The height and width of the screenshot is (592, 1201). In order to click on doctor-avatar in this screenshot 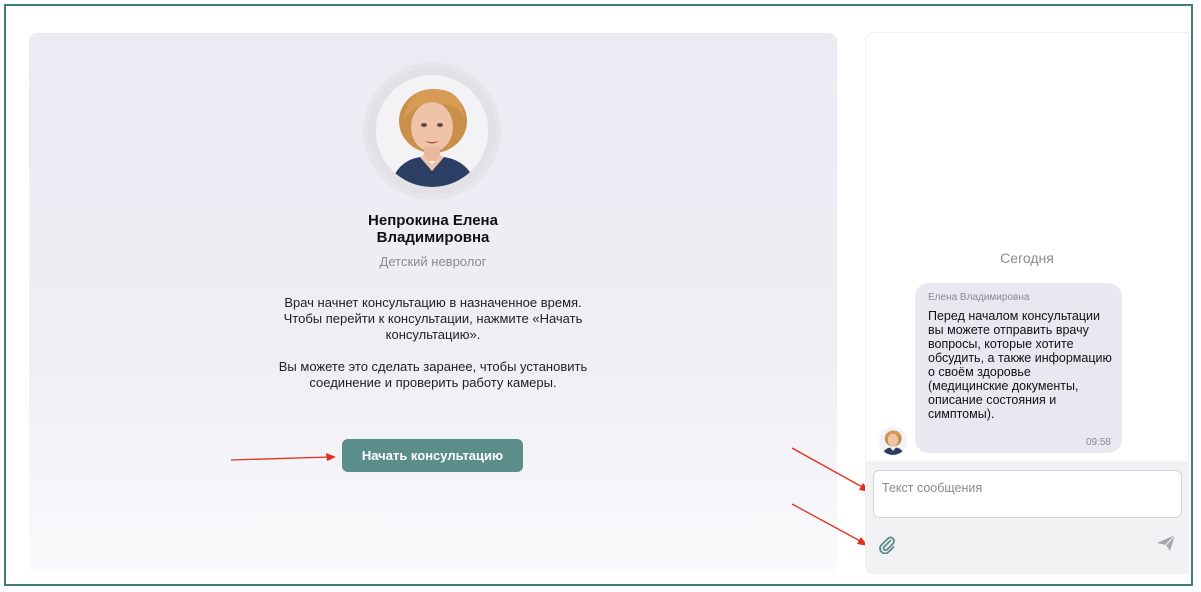, I will do `click(432, 131)`.